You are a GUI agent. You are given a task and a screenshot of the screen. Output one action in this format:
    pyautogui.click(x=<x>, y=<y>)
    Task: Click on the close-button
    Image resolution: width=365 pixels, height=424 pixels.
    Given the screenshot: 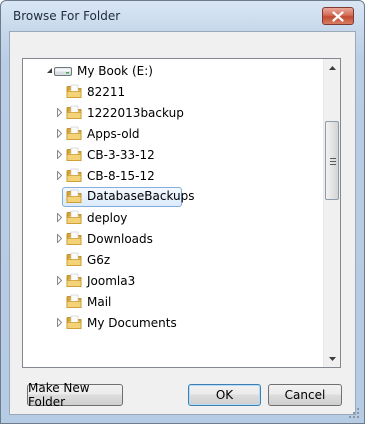 What is the action you would take?
    pyautogui.click(x=338, y=16)
    